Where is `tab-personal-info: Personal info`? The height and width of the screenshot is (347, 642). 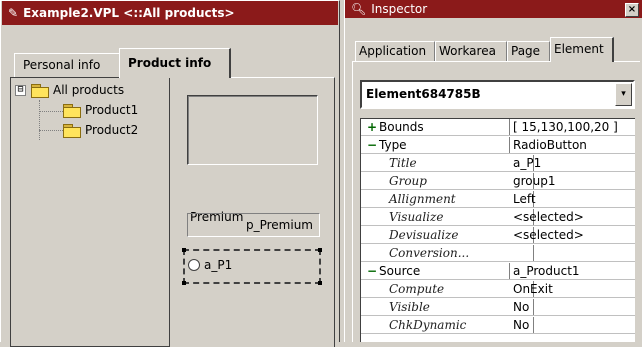 tab-personal-info: Personal info is located at coordinates (67, 65).